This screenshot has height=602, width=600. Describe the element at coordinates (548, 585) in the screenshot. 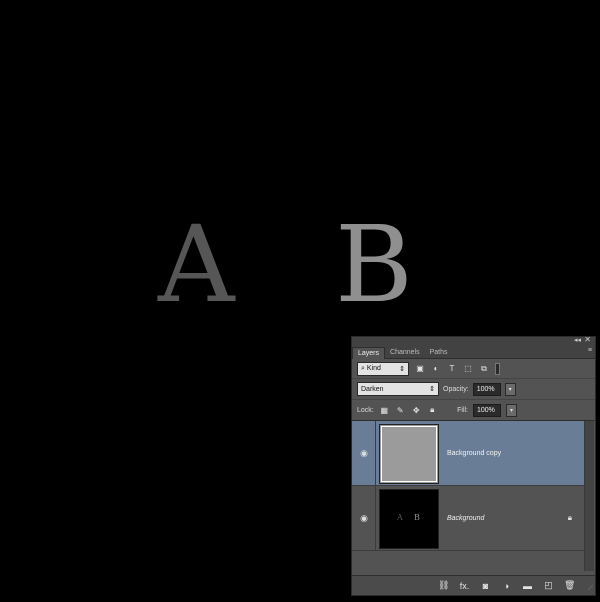

I see `new-layer-icon: ◰` at that location.